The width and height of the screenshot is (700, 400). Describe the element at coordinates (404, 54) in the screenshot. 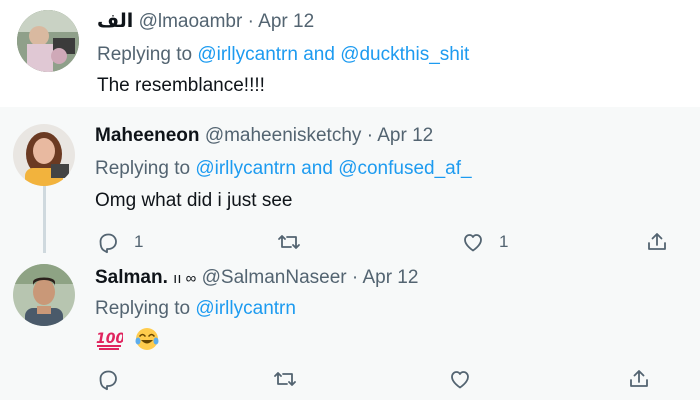

I see `mention-link: @duckthis_shit` at that location.